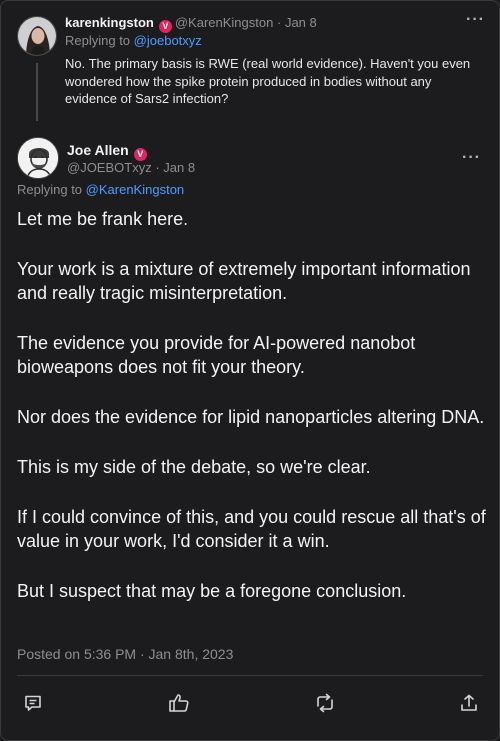 The width and height of the screenshot is (500, 741). Describe the element at coordinates (135, 189) in the screenshot. I see `replying-to-link: @KarenKingston` at that location.